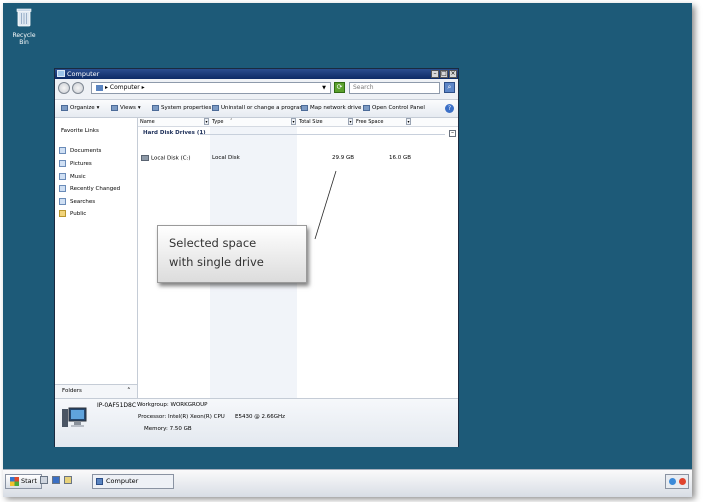  Describe the element at coordinates (217, 122) in the screenshot. I see `column-header-type: Type` at that location.